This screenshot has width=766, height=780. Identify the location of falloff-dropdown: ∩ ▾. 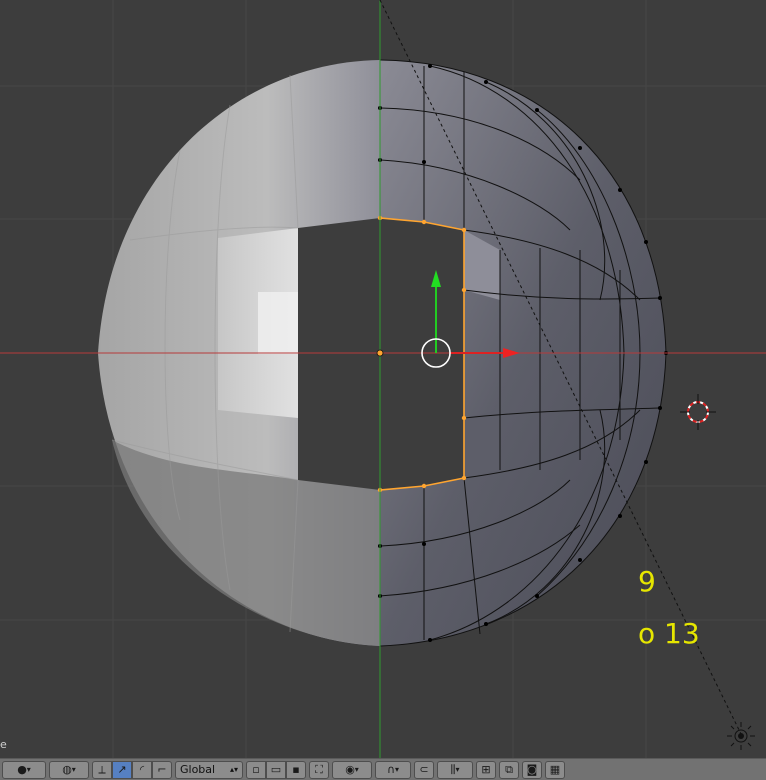
(393, 769).